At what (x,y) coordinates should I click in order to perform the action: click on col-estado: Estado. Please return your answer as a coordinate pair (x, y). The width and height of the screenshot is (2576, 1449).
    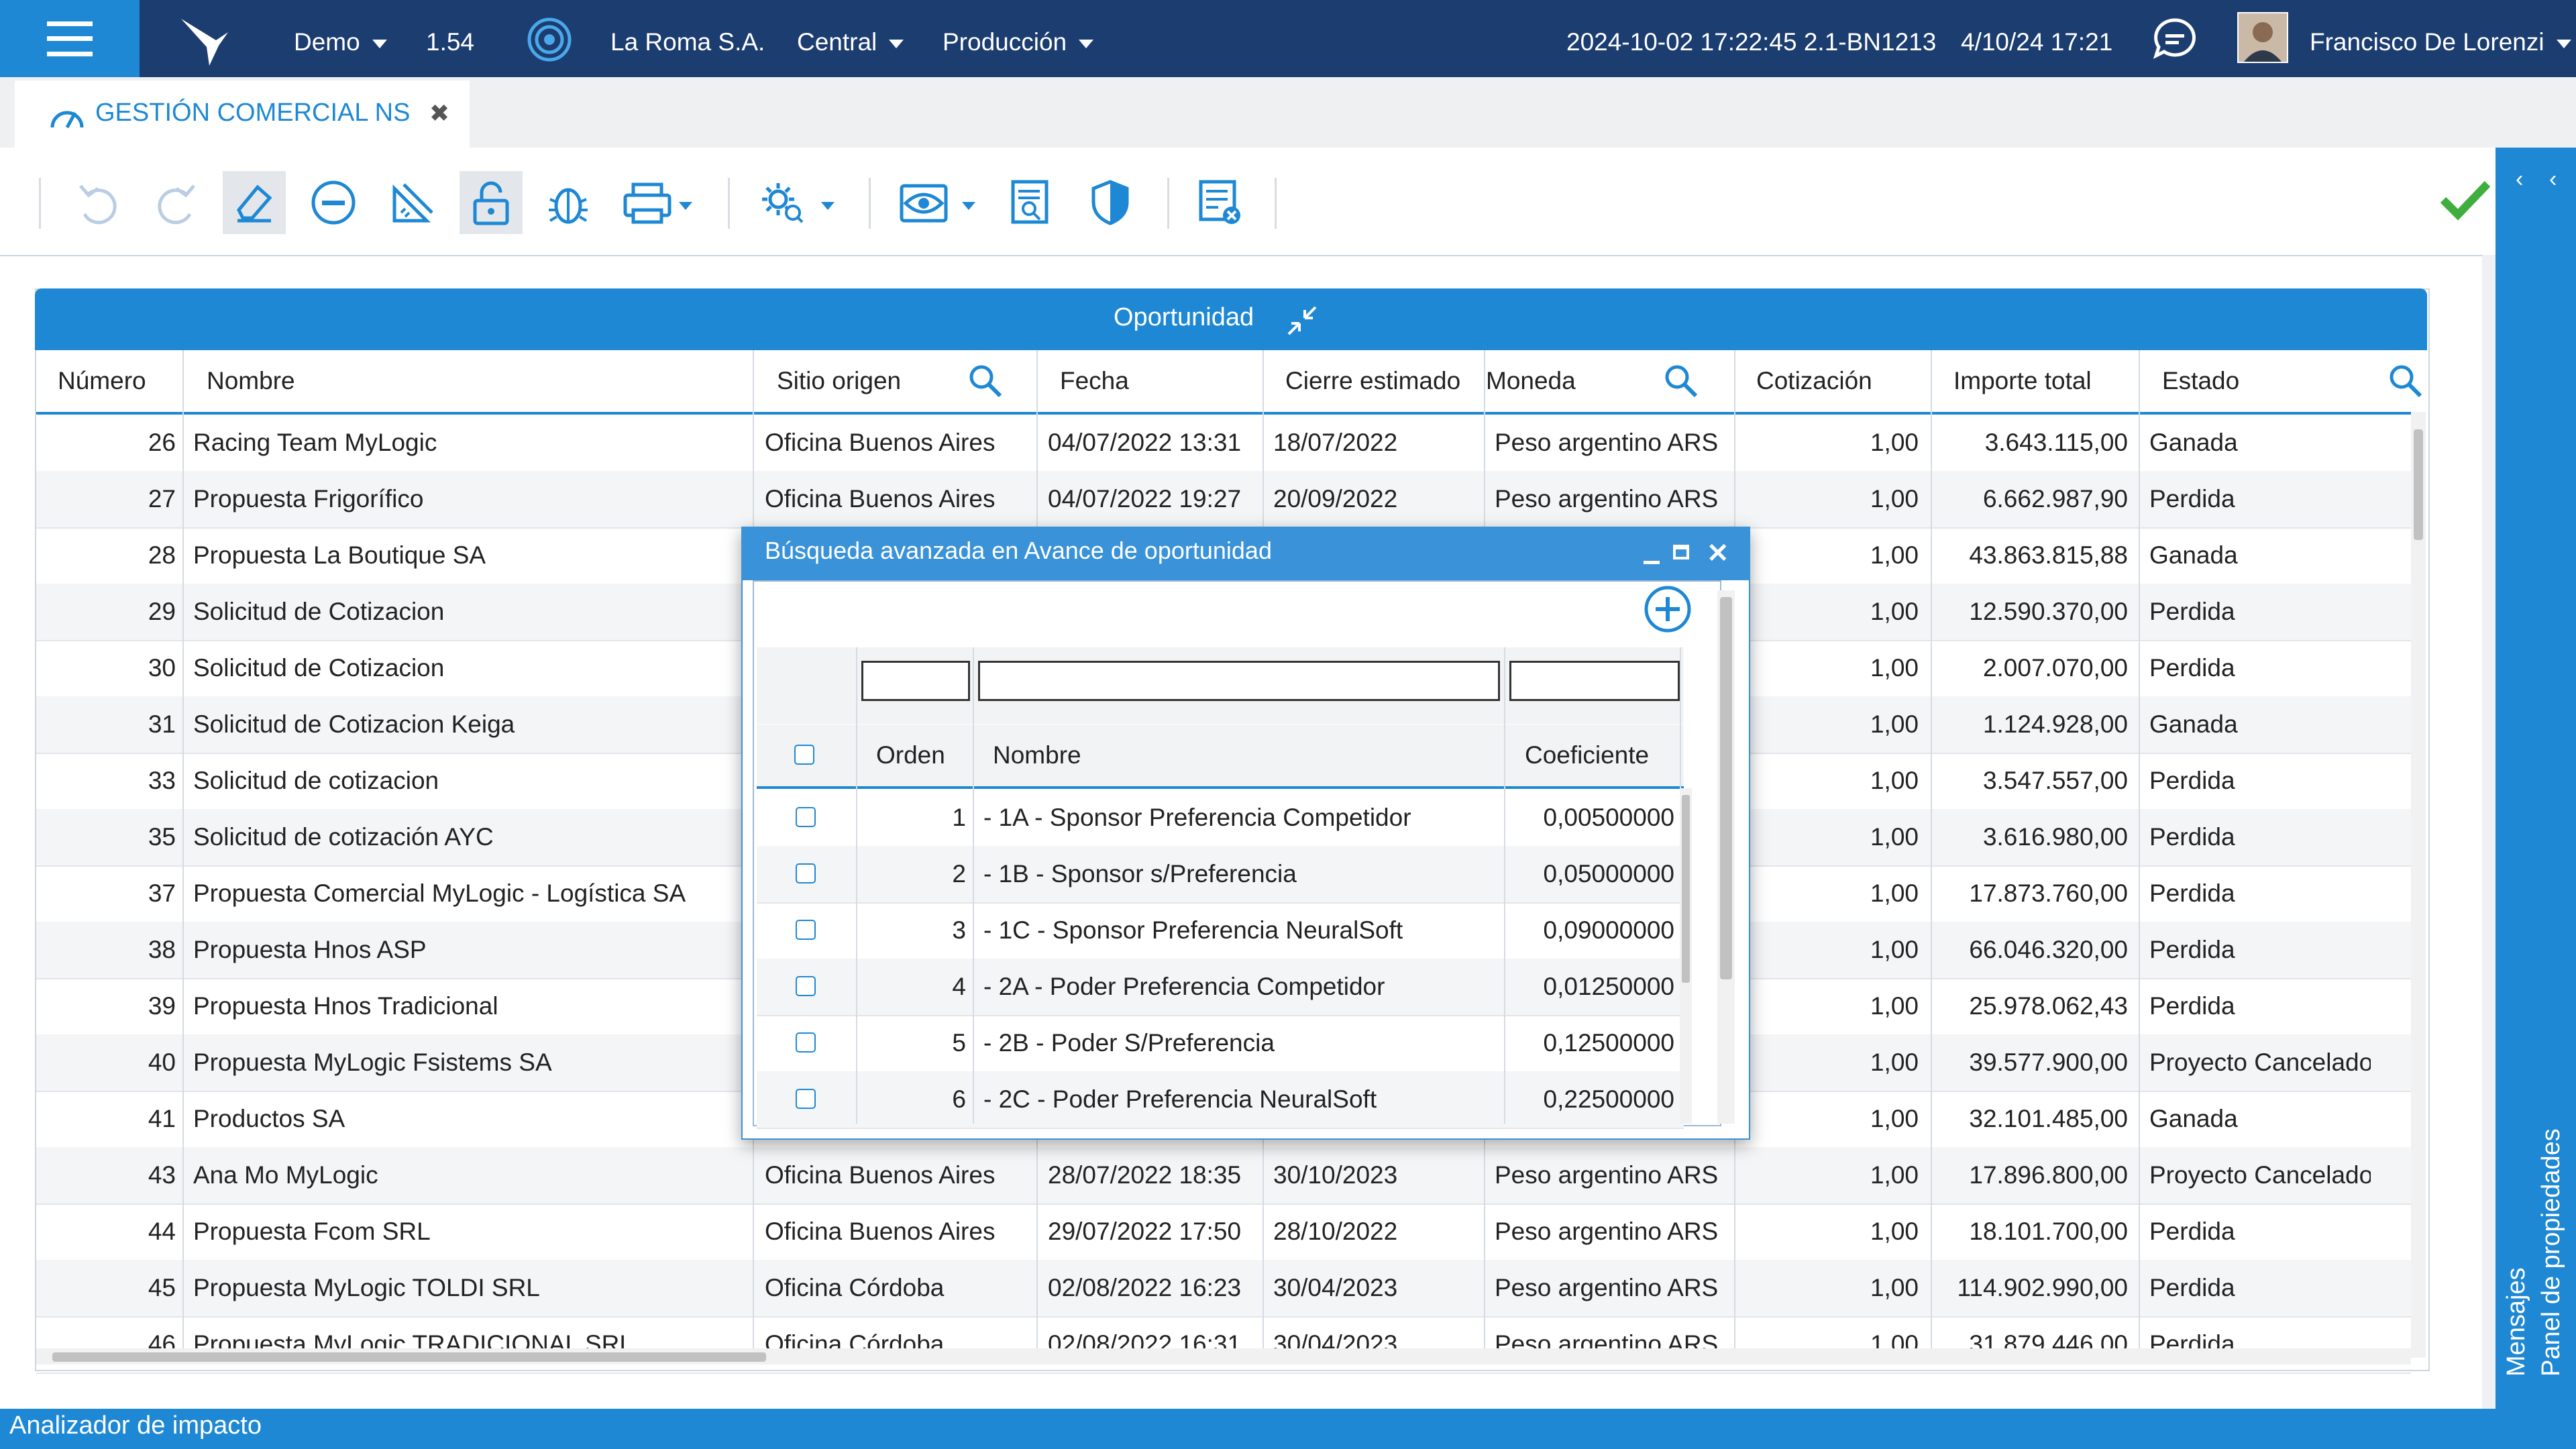
    Looking at the image, I should click on (2200, 381).